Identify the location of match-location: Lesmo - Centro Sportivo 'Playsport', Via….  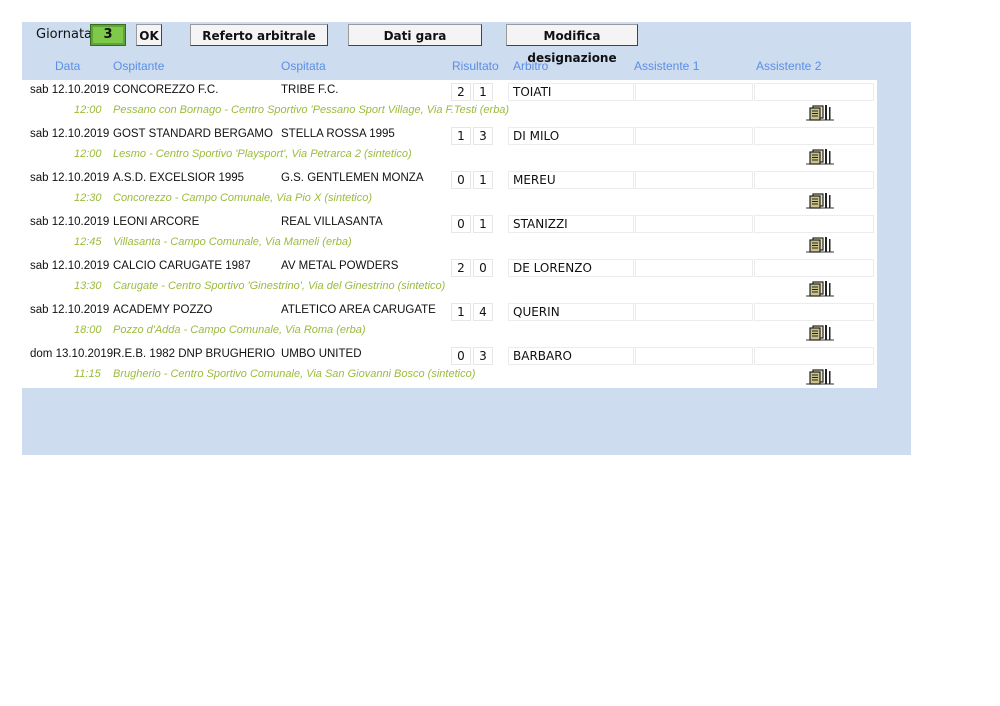
(262, 154).